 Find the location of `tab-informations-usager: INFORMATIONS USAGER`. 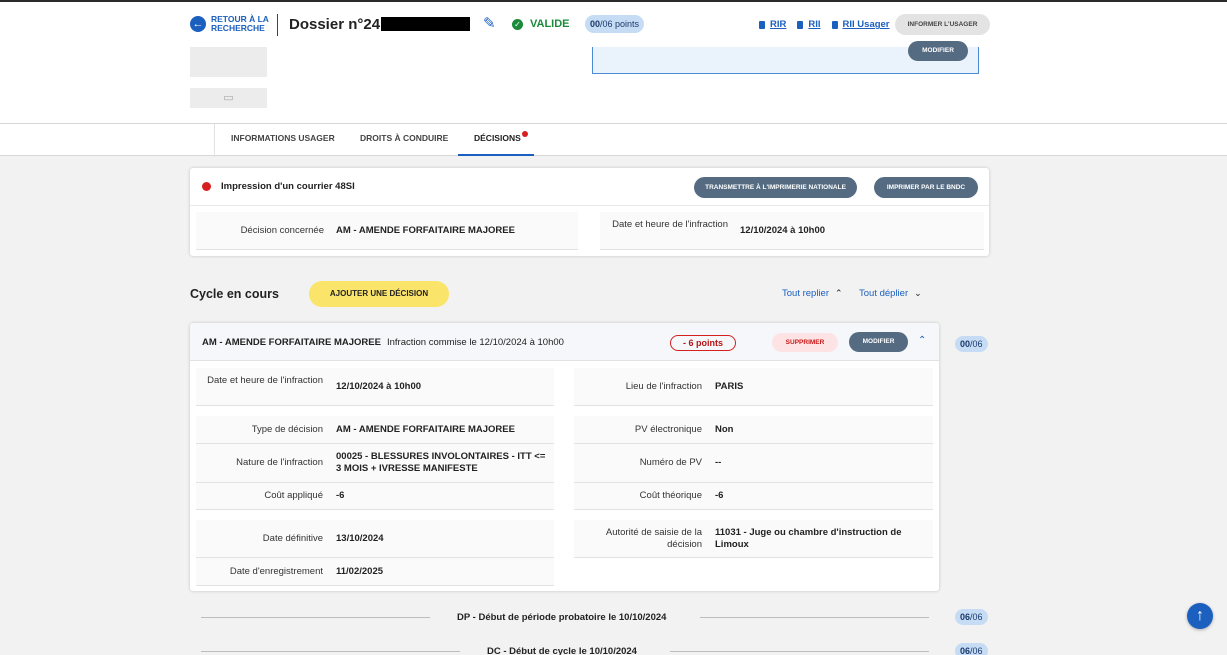

tab-informations-usager: INFORMATIONS USAGER is located at coordinates (283, 138).